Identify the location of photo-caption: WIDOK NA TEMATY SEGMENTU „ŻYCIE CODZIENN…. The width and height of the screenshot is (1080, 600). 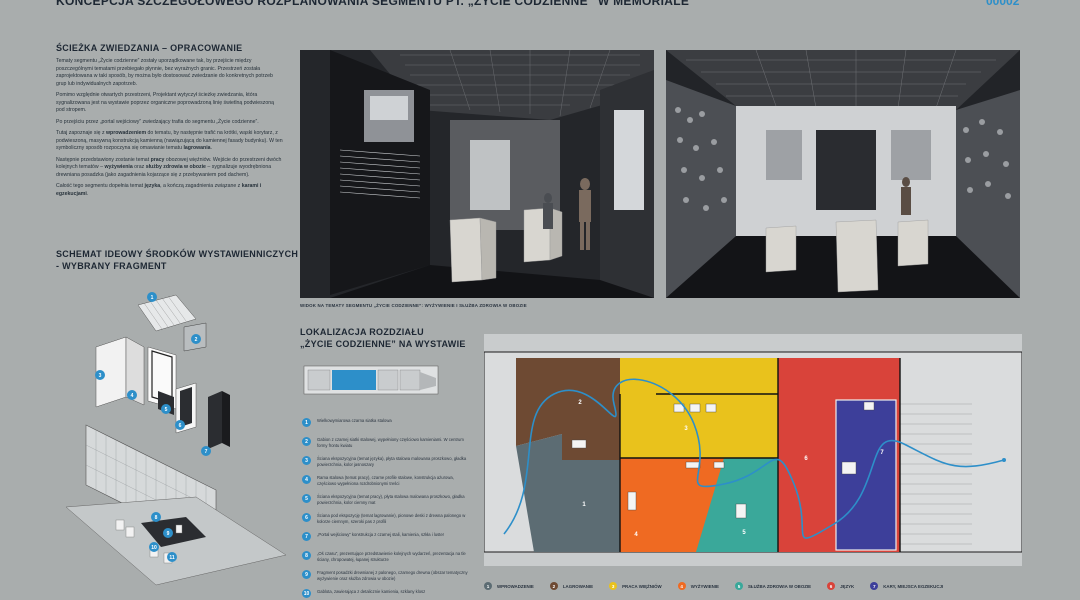
(413, 305).